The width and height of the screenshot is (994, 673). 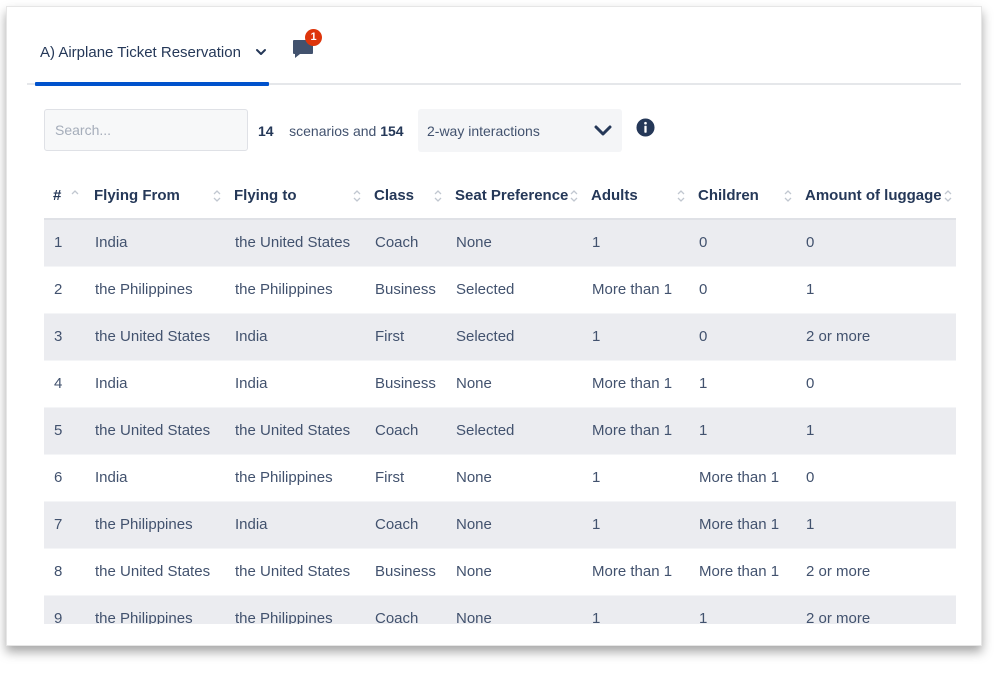 I want to click on column-header-flying-from: Flying From, so click(x=155, y=196).